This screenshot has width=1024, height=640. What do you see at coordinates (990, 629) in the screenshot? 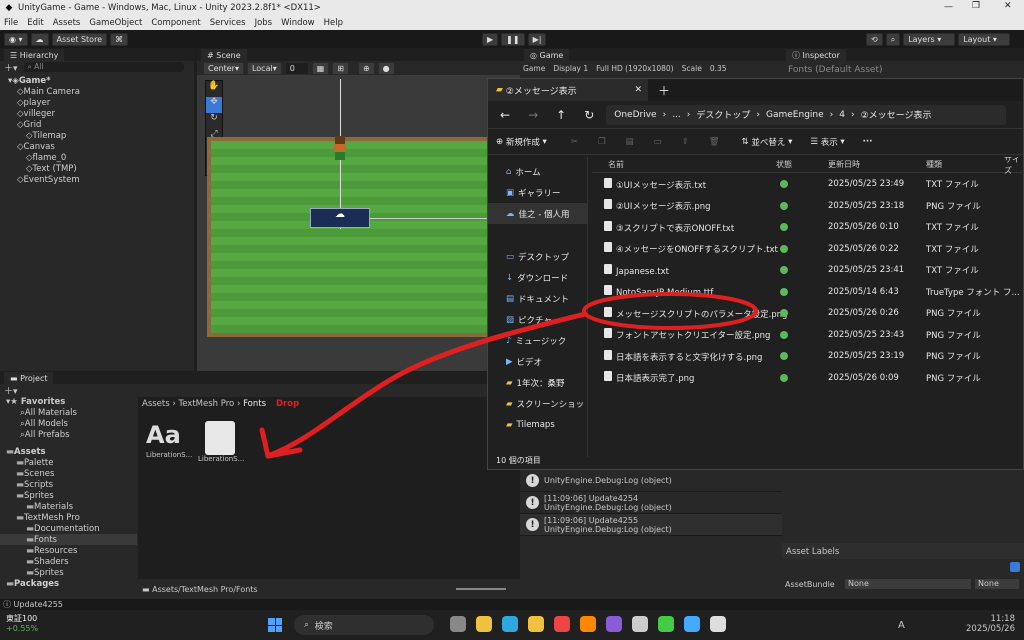
I see `clock-date: 2025/05/26` at bounding box center [990, 629].